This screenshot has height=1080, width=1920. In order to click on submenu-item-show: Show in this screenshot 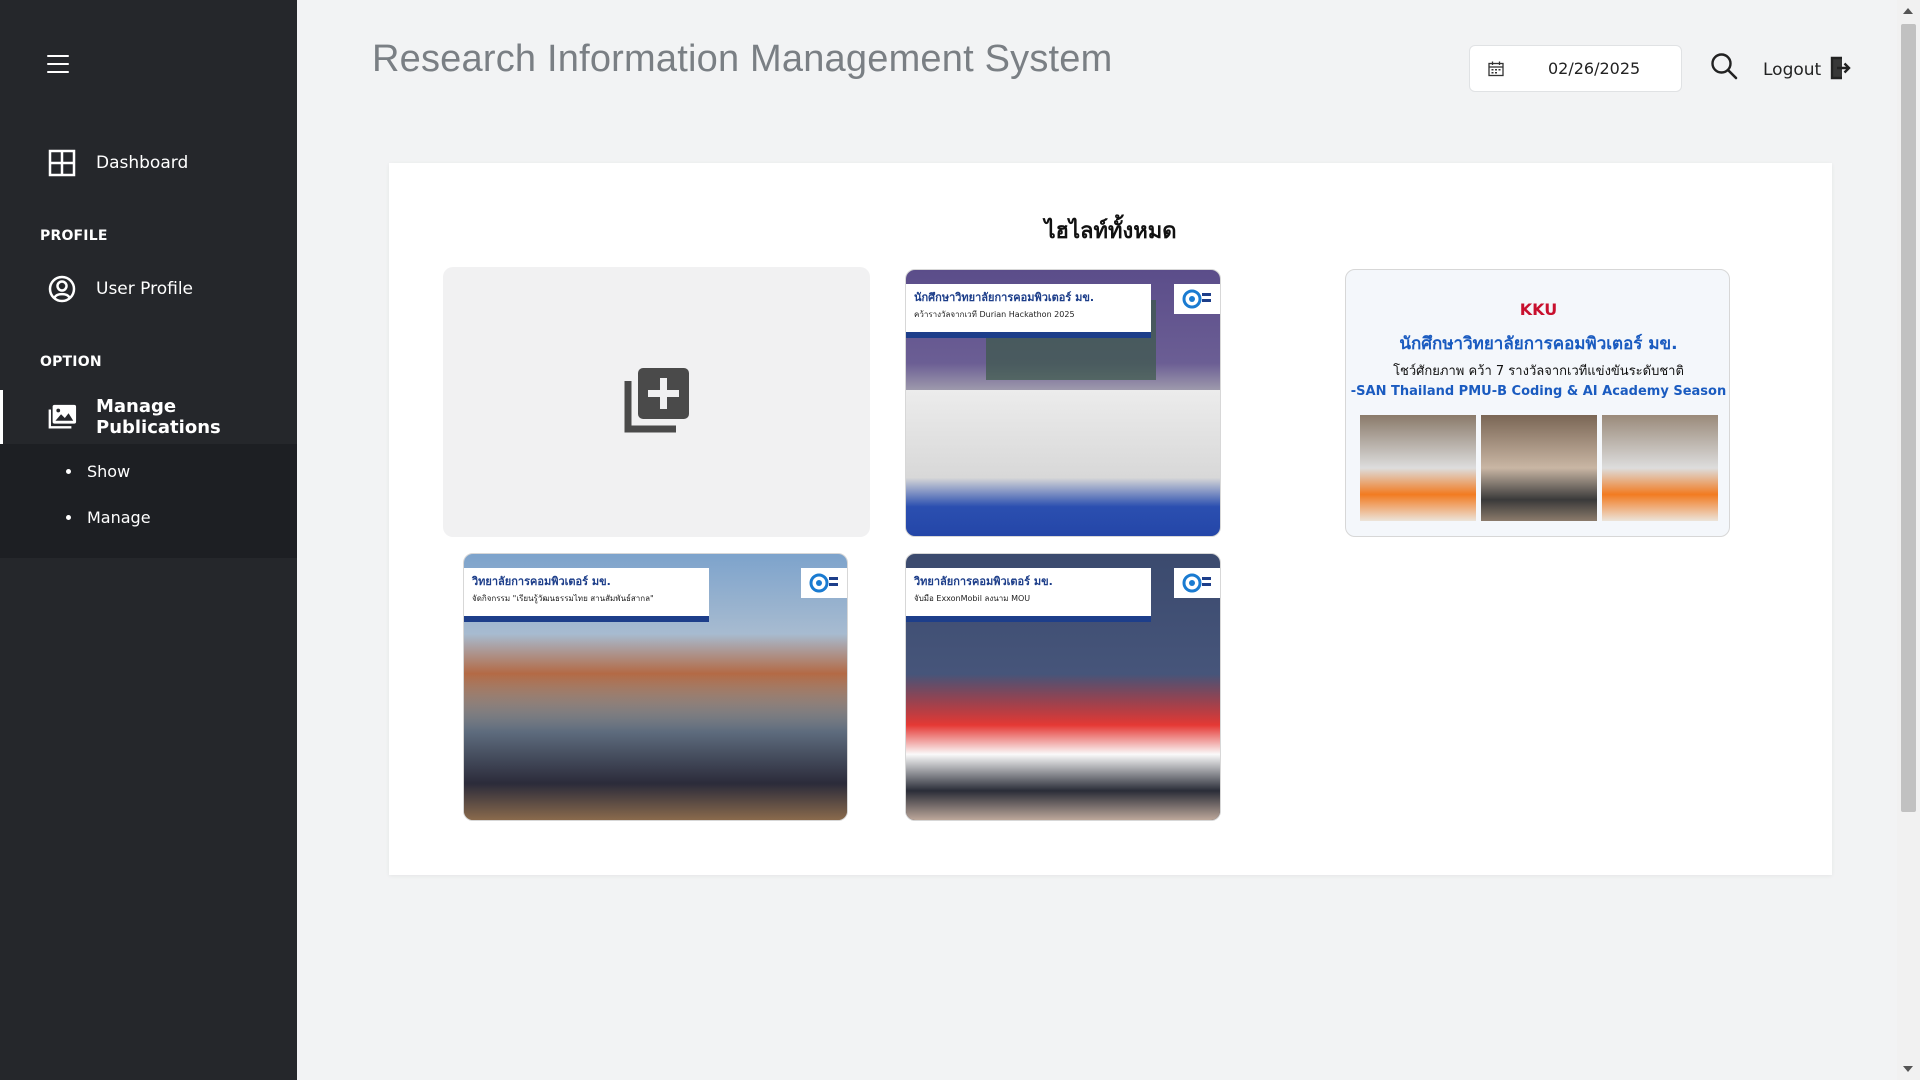, I will do `click(98, 471)`.